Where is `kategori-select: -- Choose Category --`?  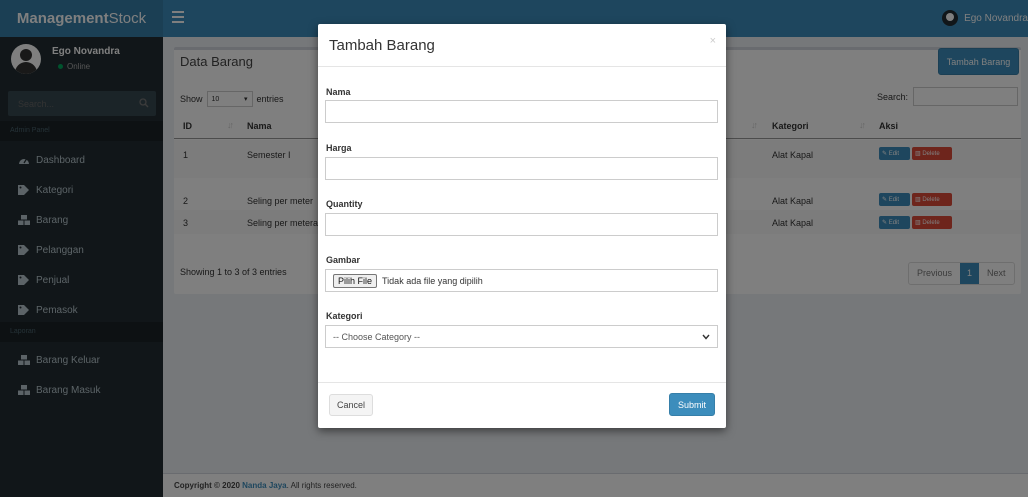 kategori-select: -- Choose Category -- is located at coordinates (521, 336).